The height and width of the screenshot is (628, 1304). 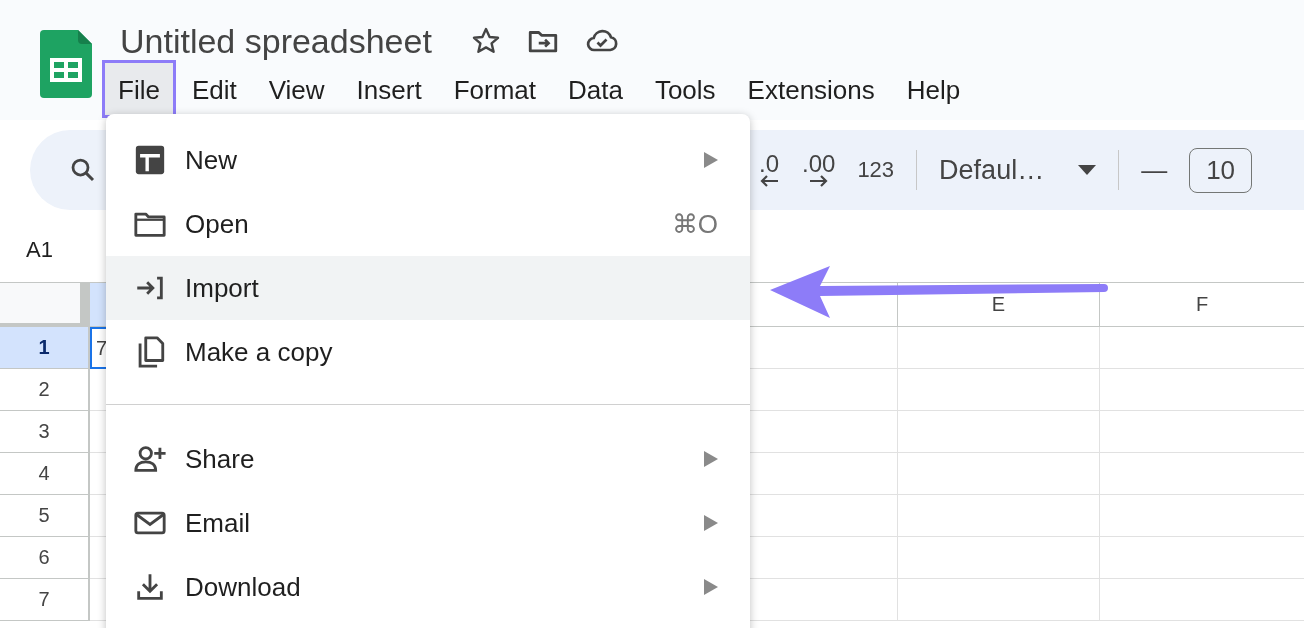 What do you see at coordinates (595, 89) in the screenshot?
I see `menu-bar-item: Data` at bounding box center [595, 89].